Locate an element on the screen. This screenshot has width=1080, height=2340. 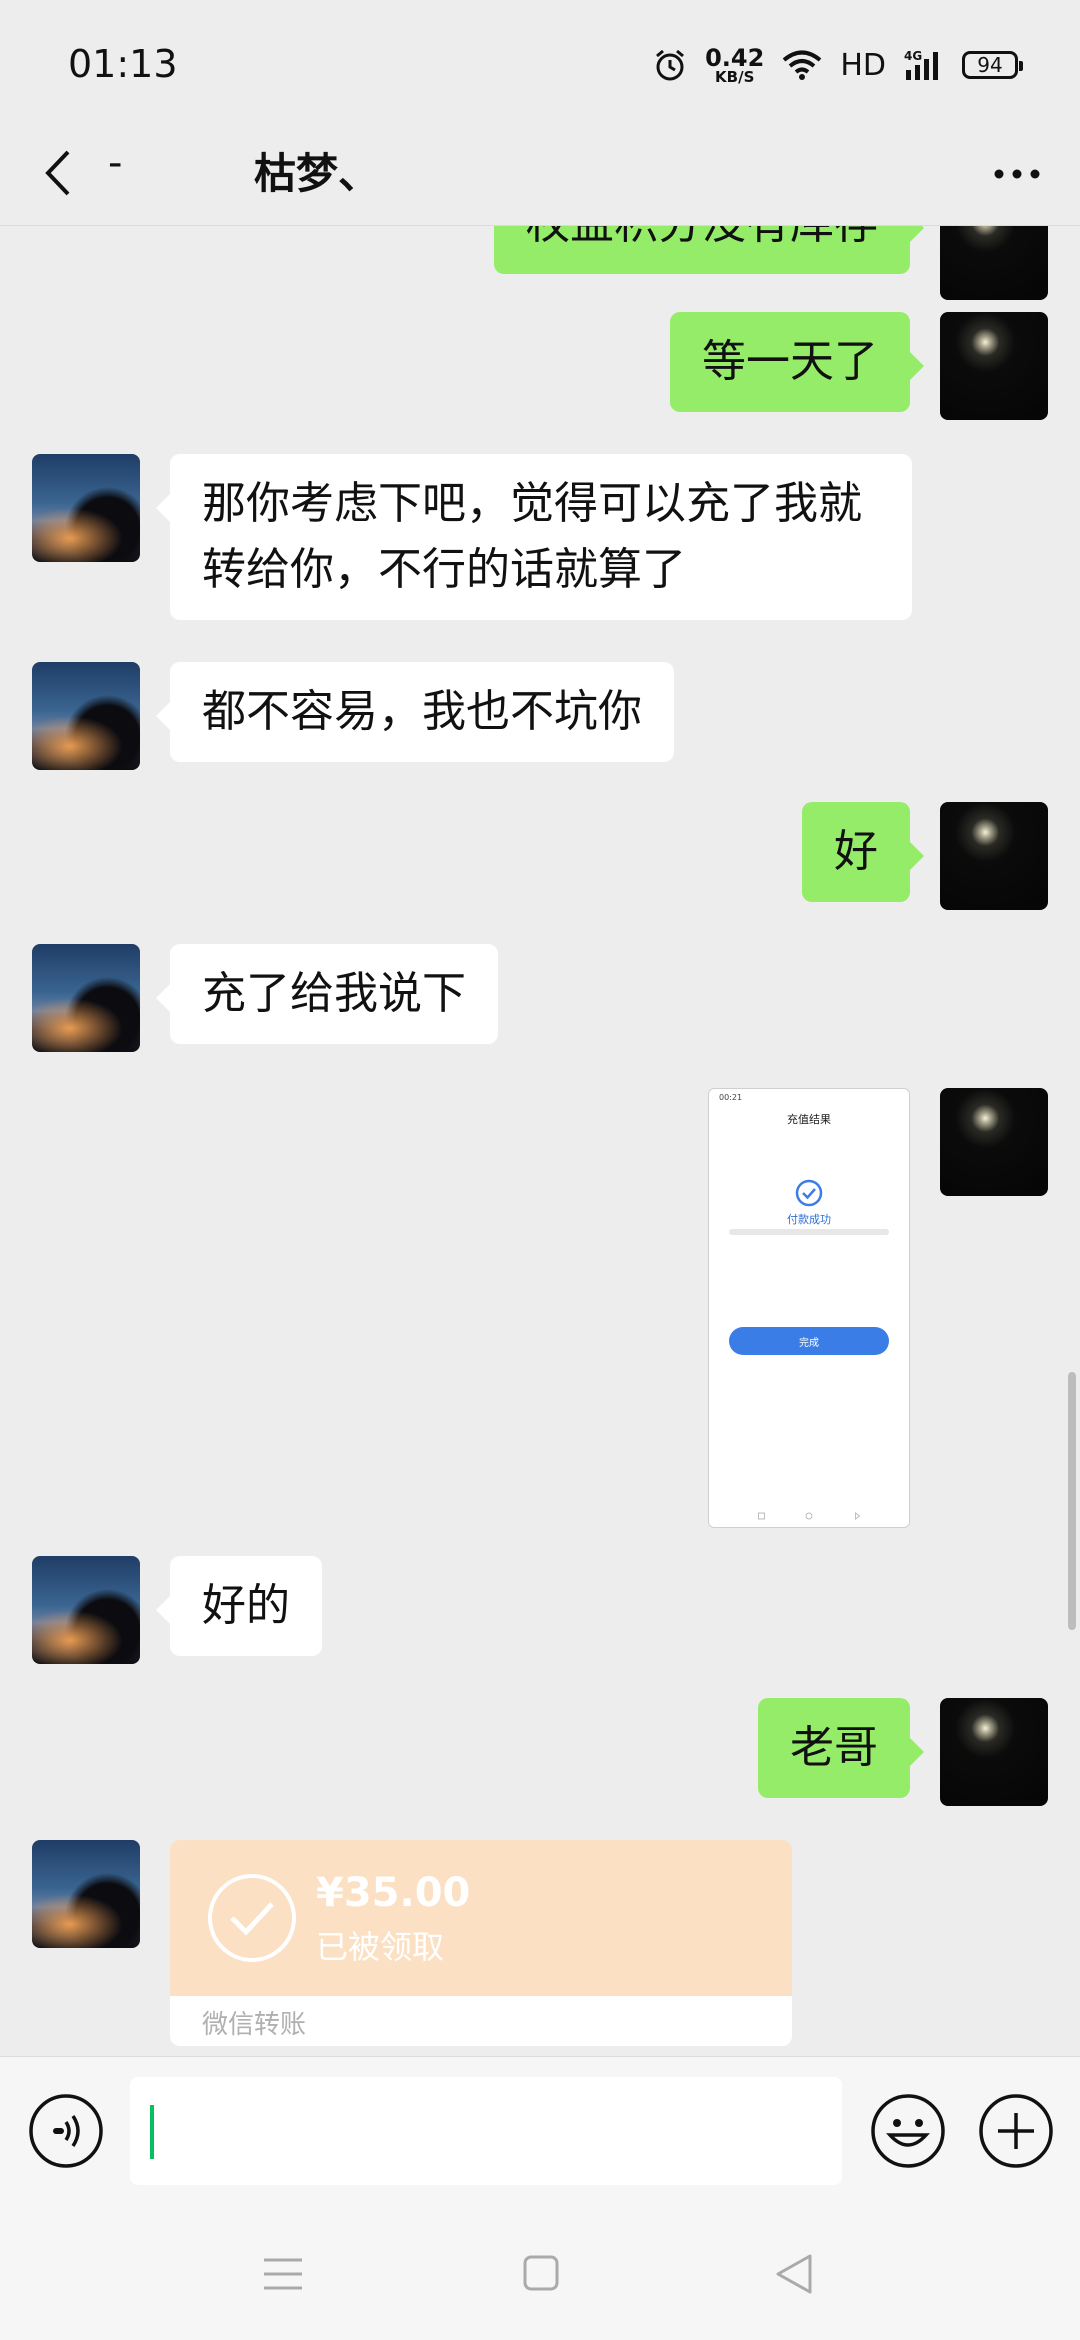
transfer-label: 微信转账 is located at coordinates (254, 2025).